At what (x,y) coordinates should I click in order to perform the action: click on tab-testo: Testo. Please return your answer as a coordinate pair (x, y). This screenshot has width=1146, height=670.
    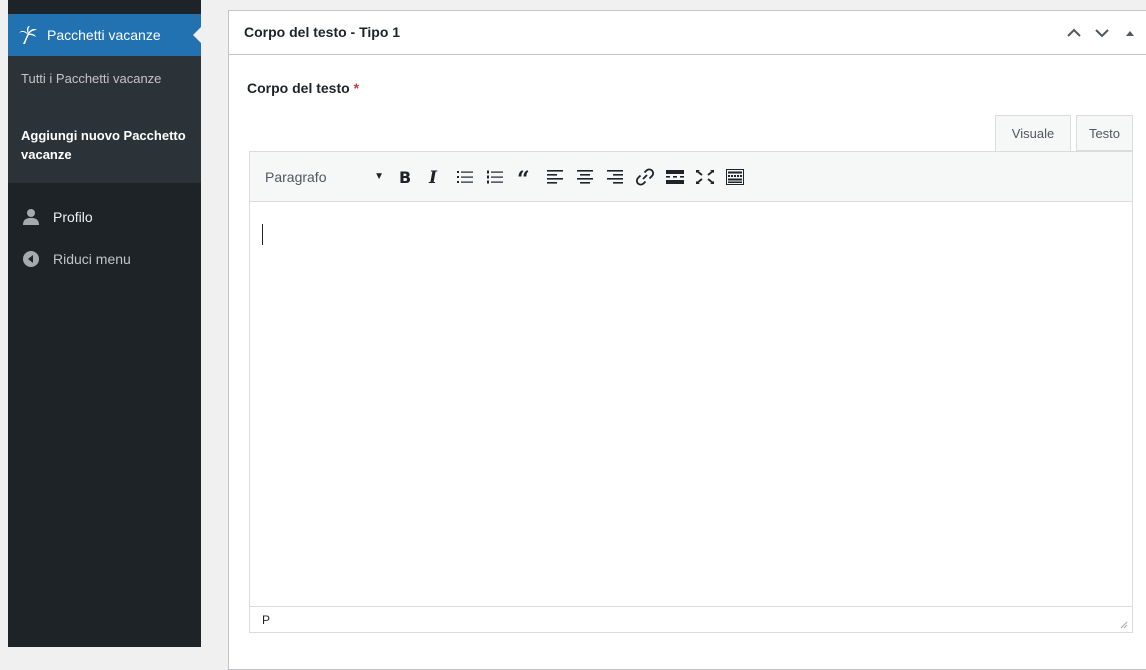
    Looking at the image, I should click on (1104, 133).